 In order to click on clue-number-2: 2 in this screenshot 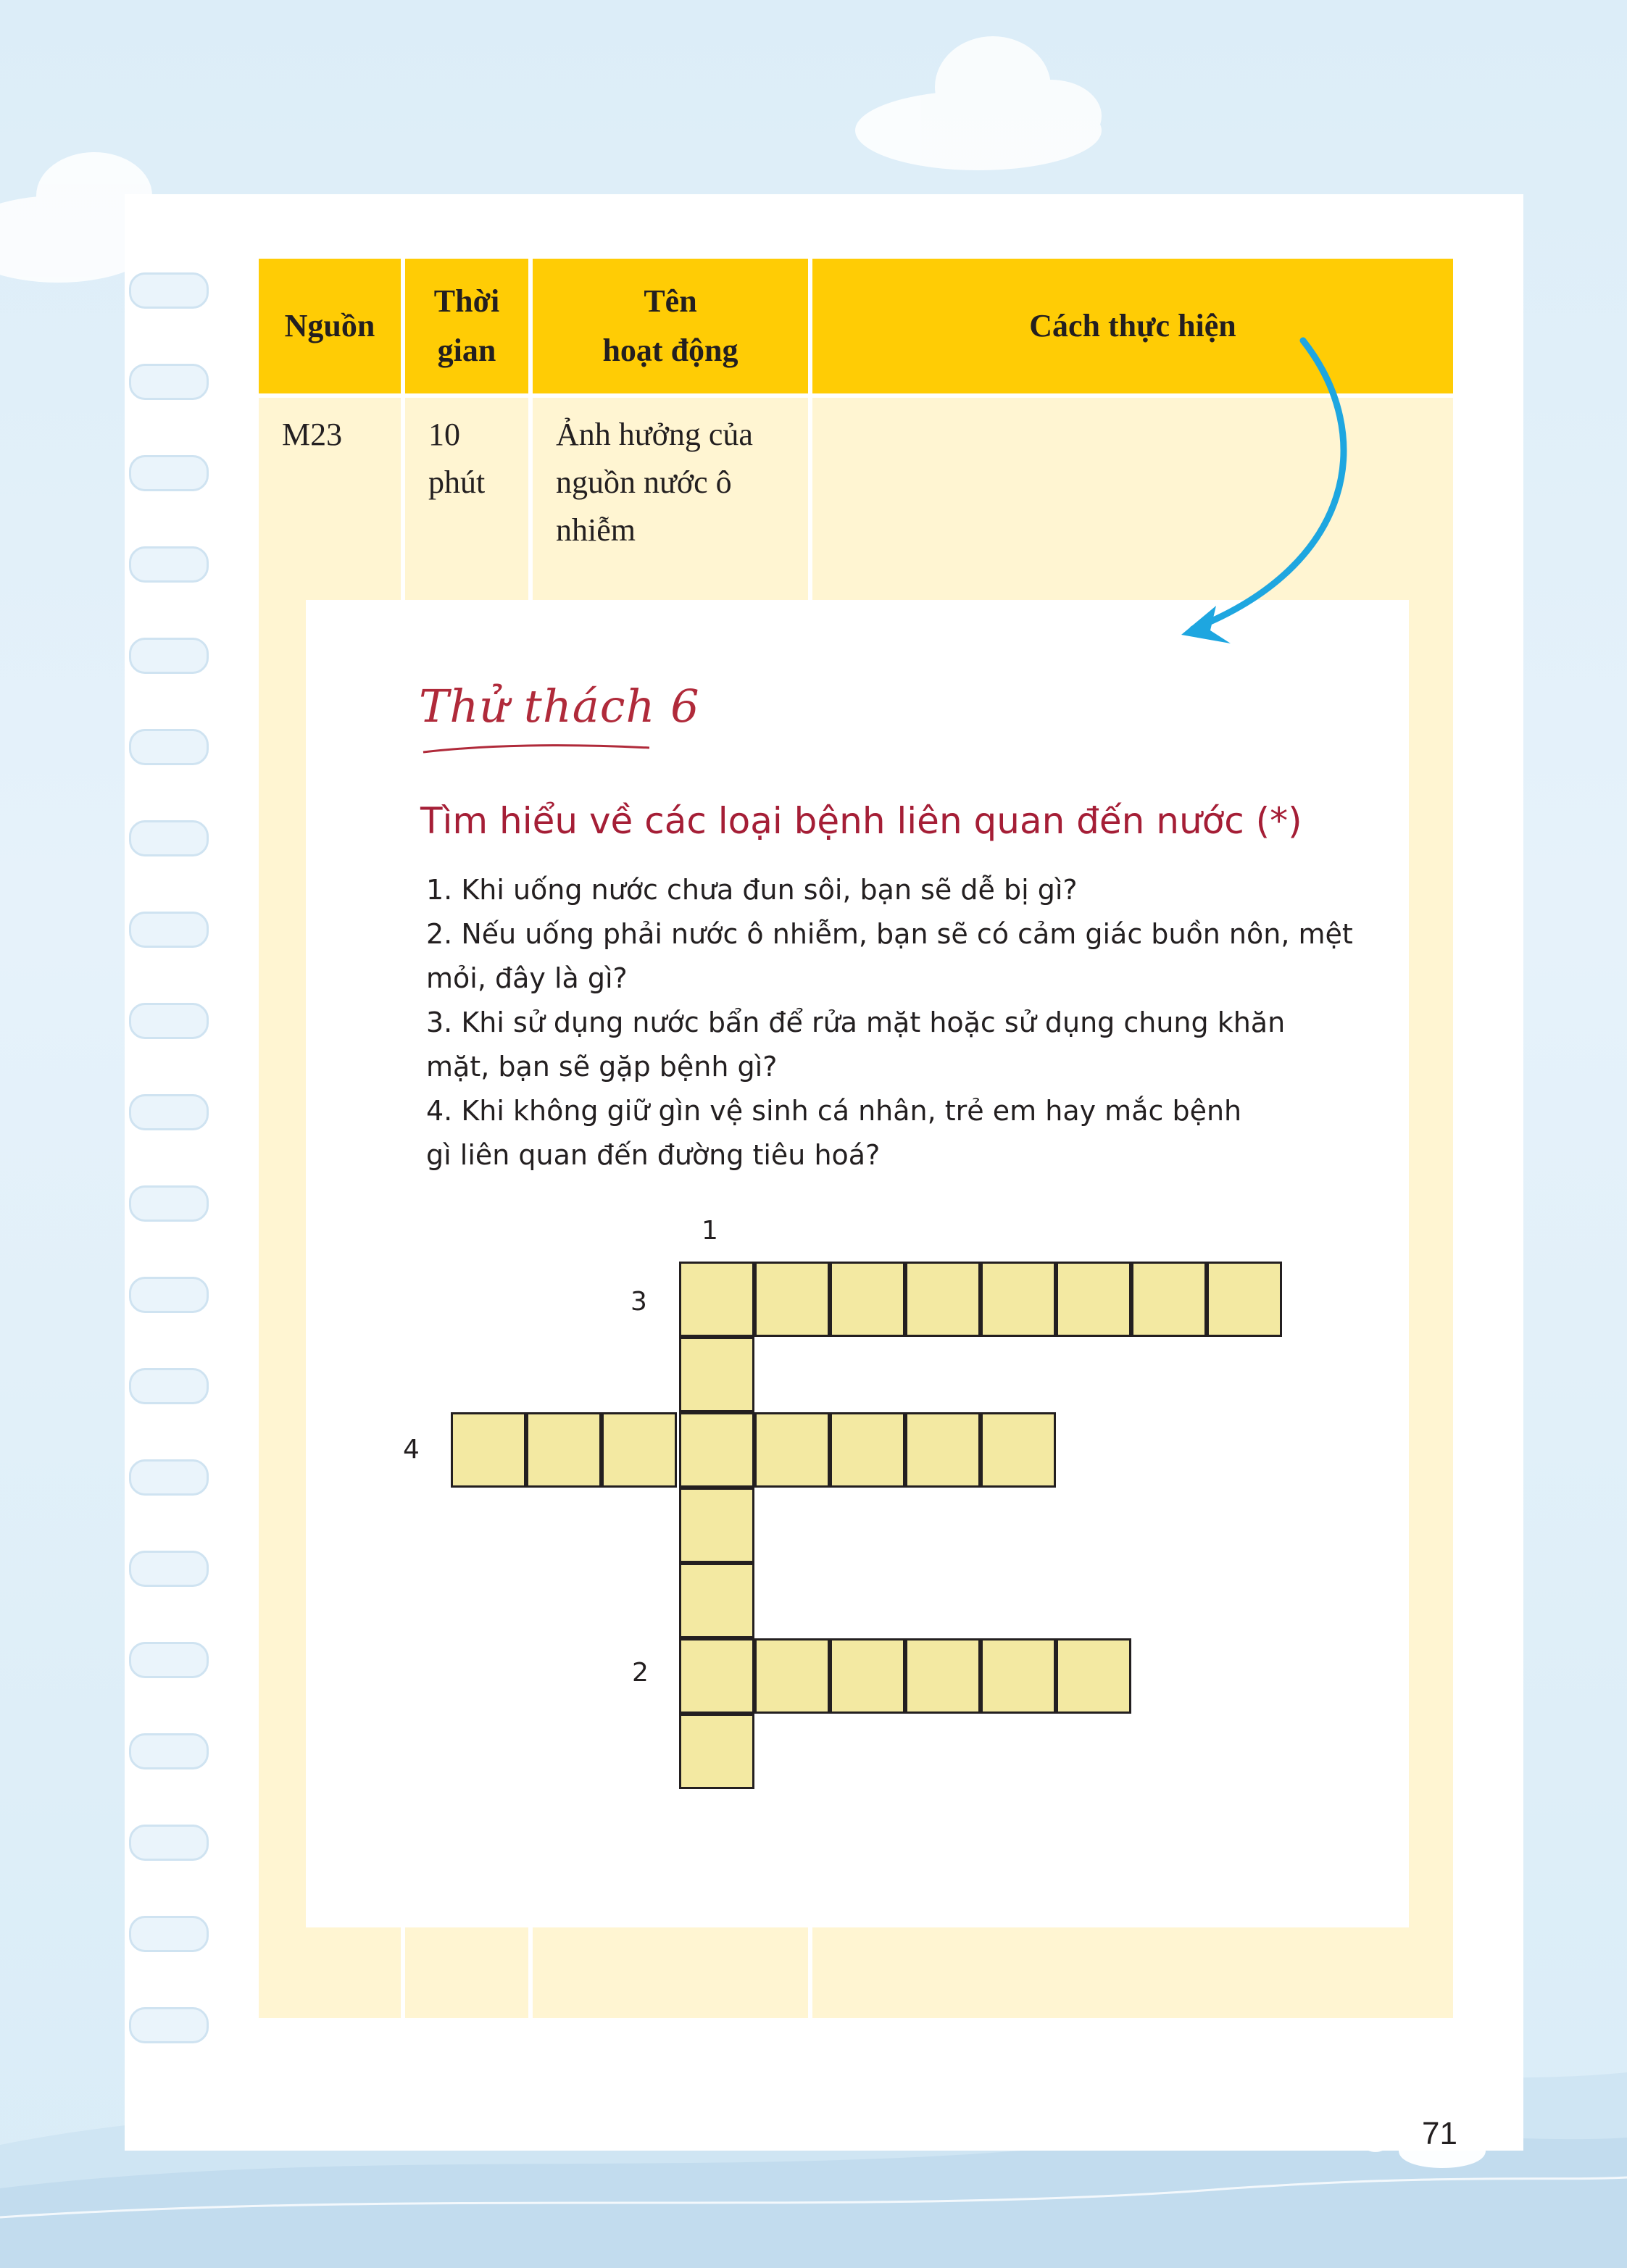, I will do `click(640, 1673)`.